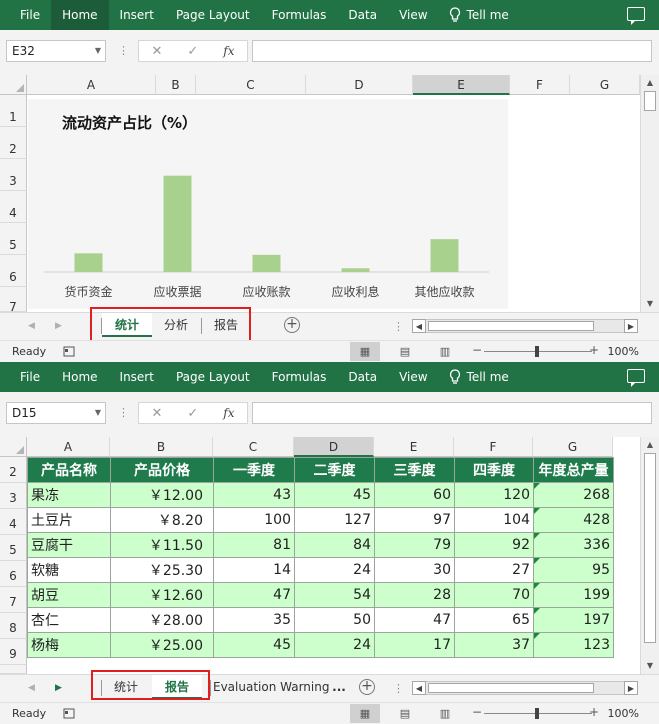 The height and width of the screenshot is (724, 659). I want to click on table-cell: 杨梅, so click(69, 645).